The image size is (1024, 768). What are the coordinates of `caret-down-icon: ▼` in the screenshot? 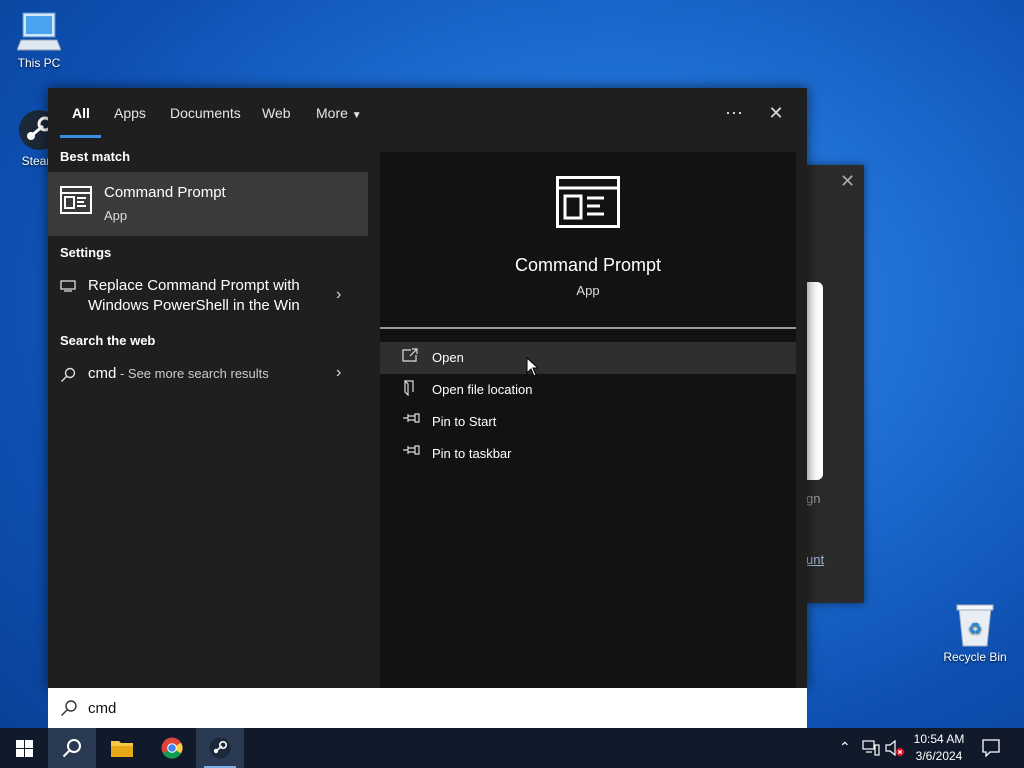 It's located at (356, 115).